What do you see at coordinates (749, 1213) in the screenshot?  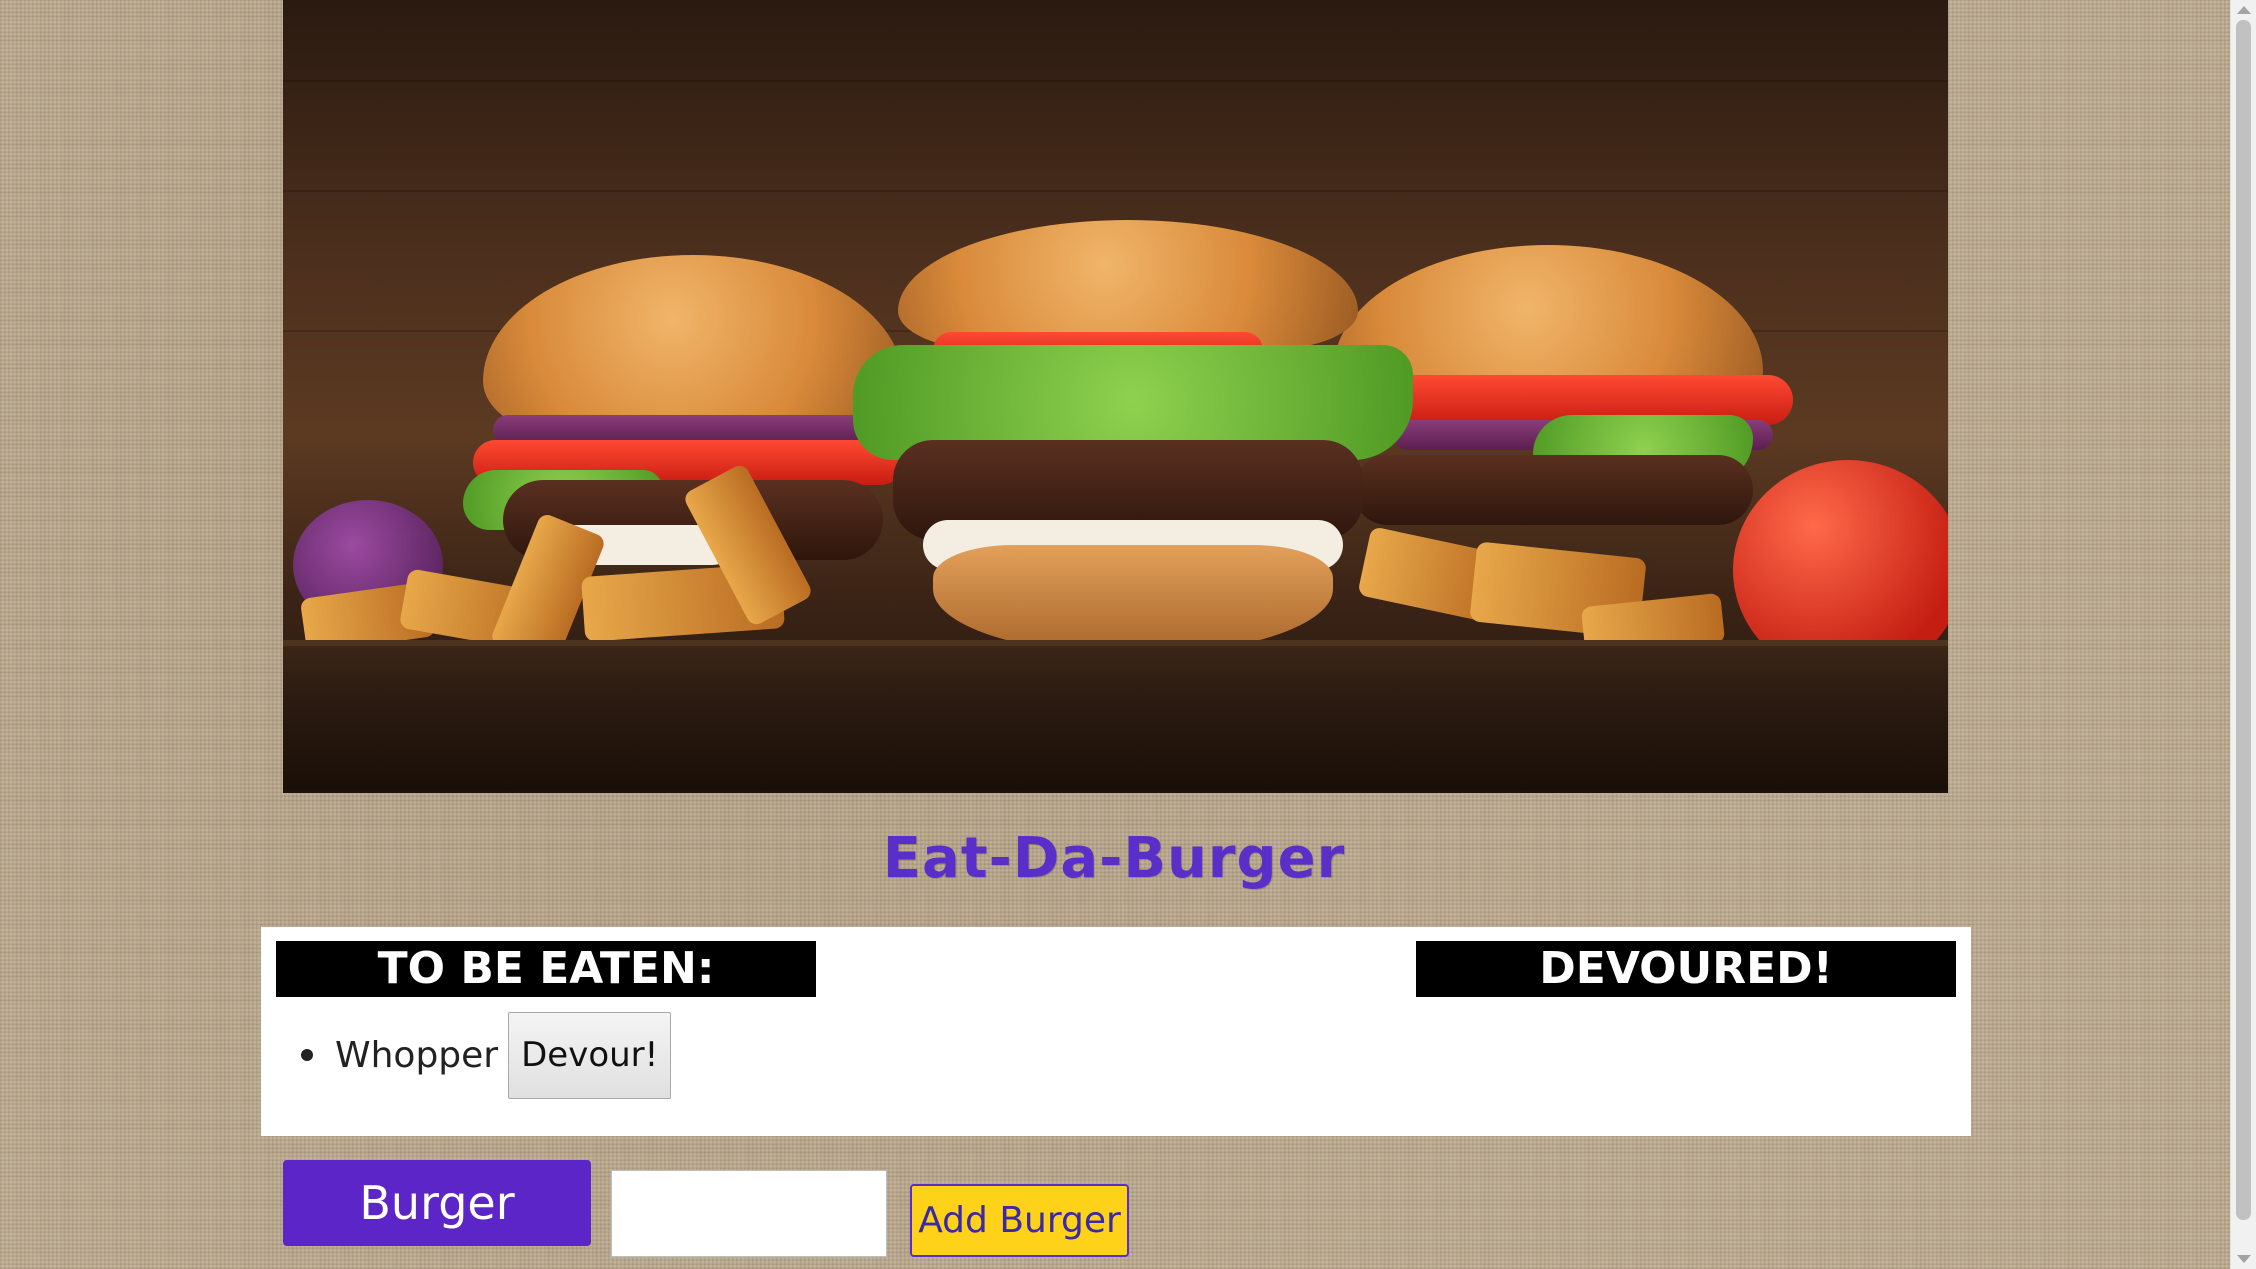 I see `burger-name-input` at bounding box center [749, 1213].